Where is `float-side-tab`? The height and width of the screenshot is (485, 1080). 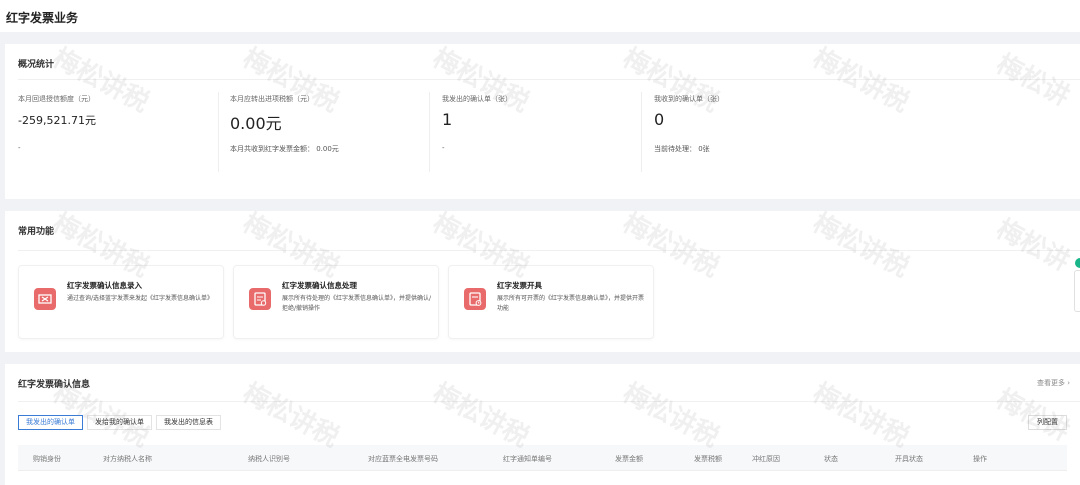
float-side-tab is located at coordinates (1077, 291).